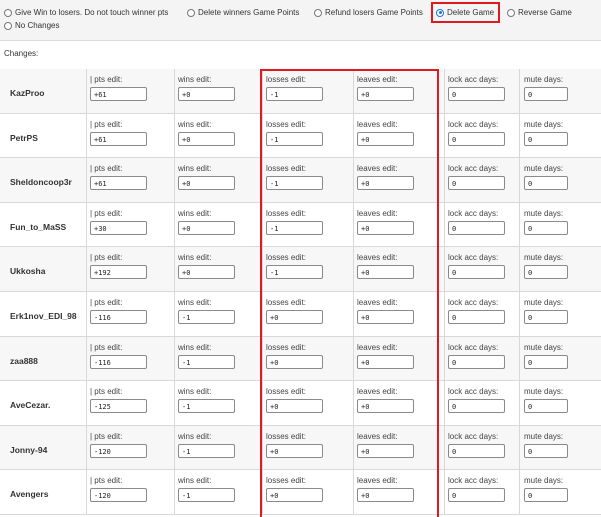  What do you see at coordinates (118, 406) in the screenshot?
I see `pts-edit-input: -125` at bounding box center [118, 406].